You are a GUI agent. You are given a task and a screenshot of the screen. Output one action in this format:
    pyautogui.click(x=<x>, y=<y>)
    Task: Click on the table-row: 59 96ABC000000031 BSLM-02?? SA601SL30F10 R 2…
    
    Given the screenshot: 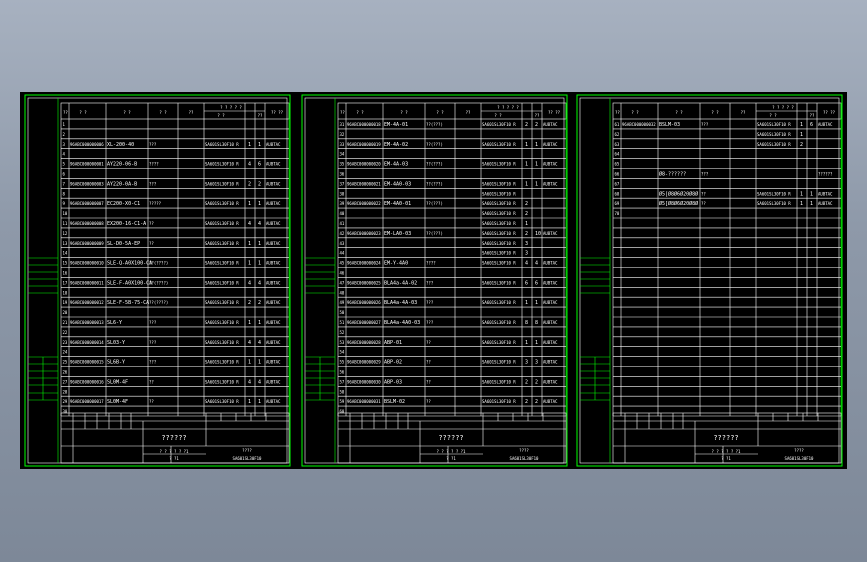 What is the action you would take?
    pyautogui.click(x=449, y=402)
    